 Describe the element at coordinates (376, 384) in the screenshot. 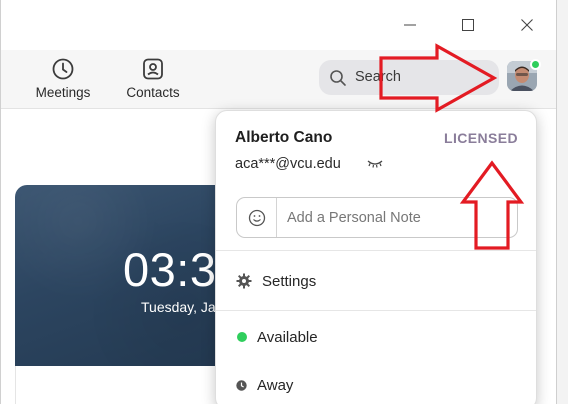

I see `menu-item-away: Away` at that location.